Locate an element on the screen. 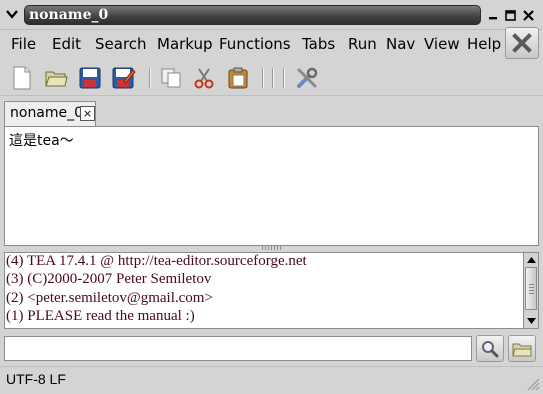 The width and height of the screenshot is (543, 394). maximize-icon is located at coordinates (510, 15).